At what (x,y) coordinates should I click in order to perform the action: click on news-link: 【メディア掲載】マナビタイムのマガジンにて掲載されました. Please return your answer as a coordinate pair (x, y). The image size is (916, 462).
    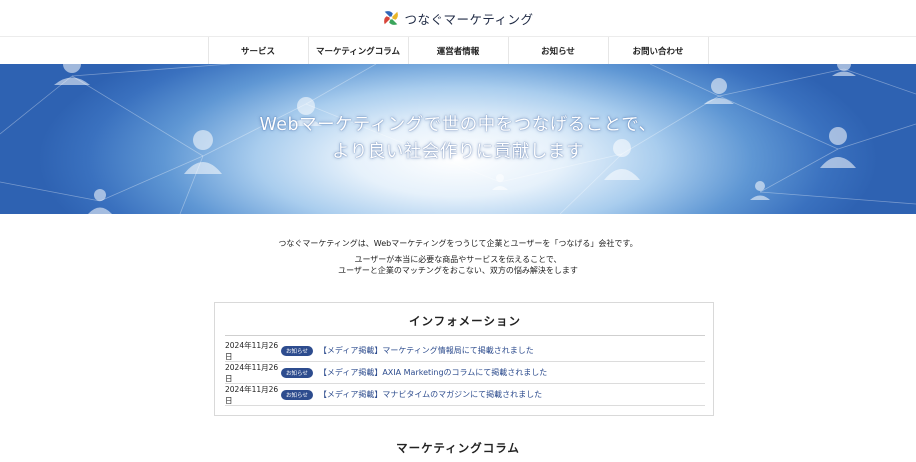
    Looking at the image, I should click on (430, 394).